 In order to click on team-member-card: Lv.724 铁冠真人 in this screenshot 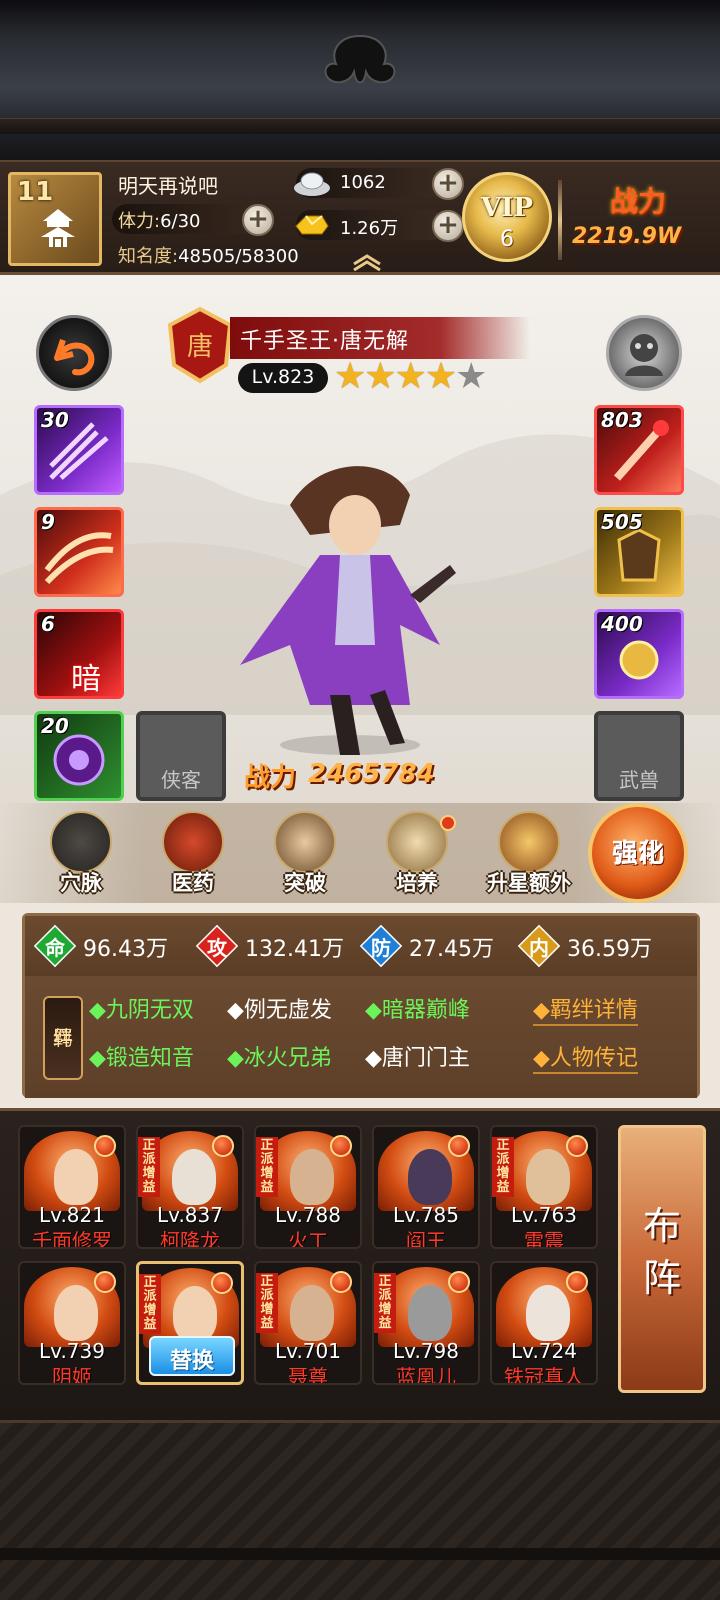, I will do `click(544, 1323)`.